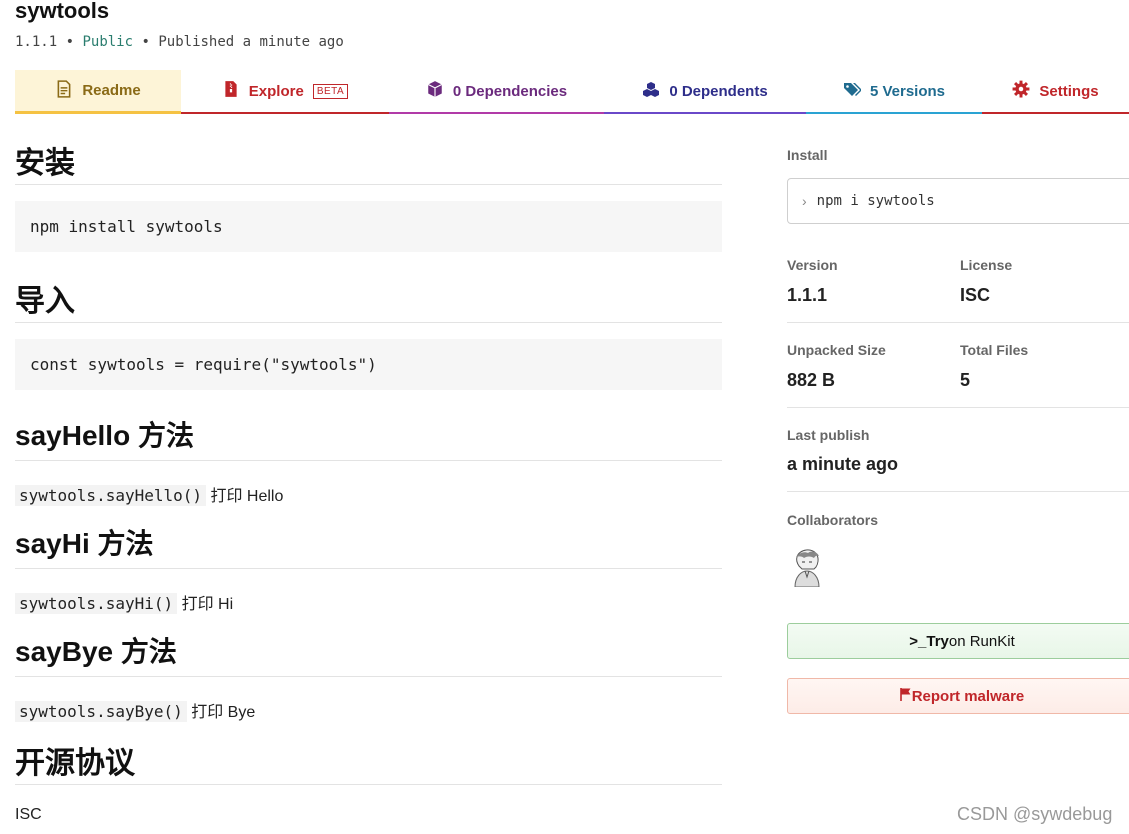 The height and width of the screenshot is (834, 1129). Describe the element at coordinates (804, 201) in the screenshot. I see `chevron-right-icon: ›` at that location.